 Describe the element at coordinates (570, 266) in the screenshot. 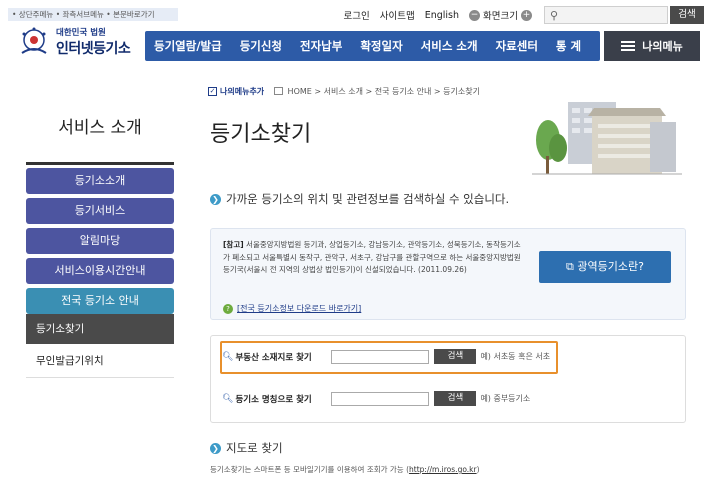

I see `external-link-icon: ⧉` at that location.